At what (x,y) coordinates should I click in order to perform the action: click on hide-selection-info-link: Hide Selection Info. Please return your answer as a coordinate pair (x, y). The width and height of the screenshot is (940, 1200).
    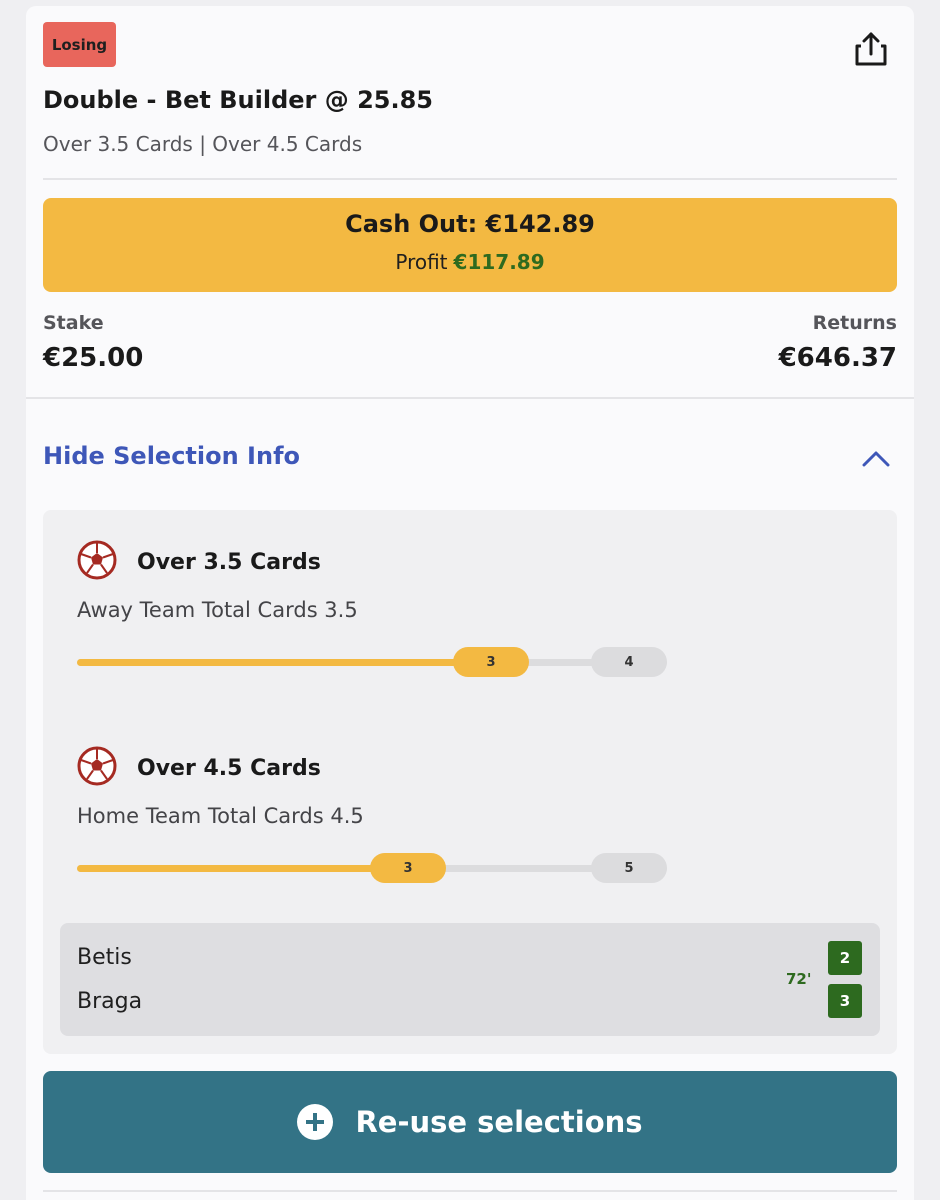
    Looking at the image, I should click on (171, 456).